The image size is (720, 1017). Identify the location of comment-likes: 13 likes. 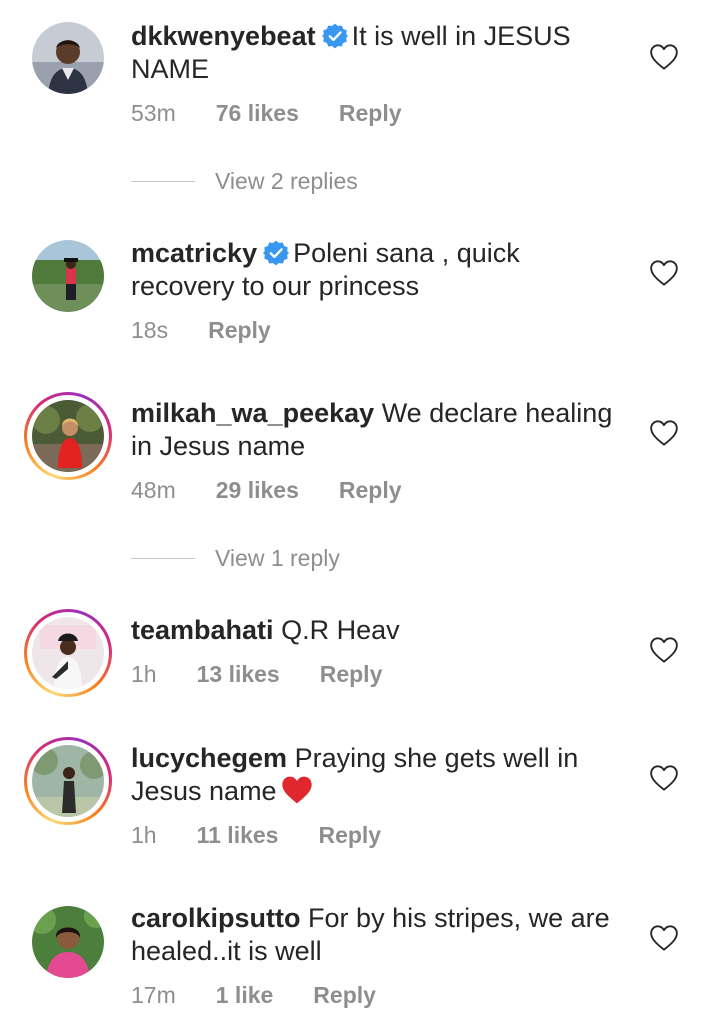
(238, 674).